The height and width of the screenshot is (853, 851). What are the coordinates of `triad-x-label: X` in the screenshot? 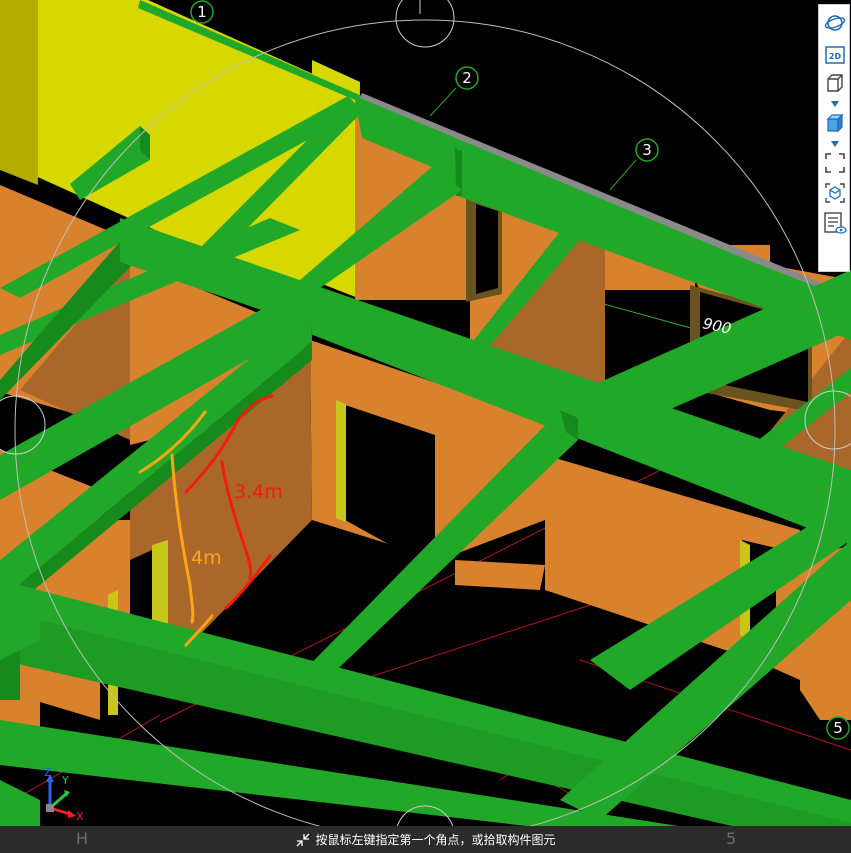 It's located at (80, 816).